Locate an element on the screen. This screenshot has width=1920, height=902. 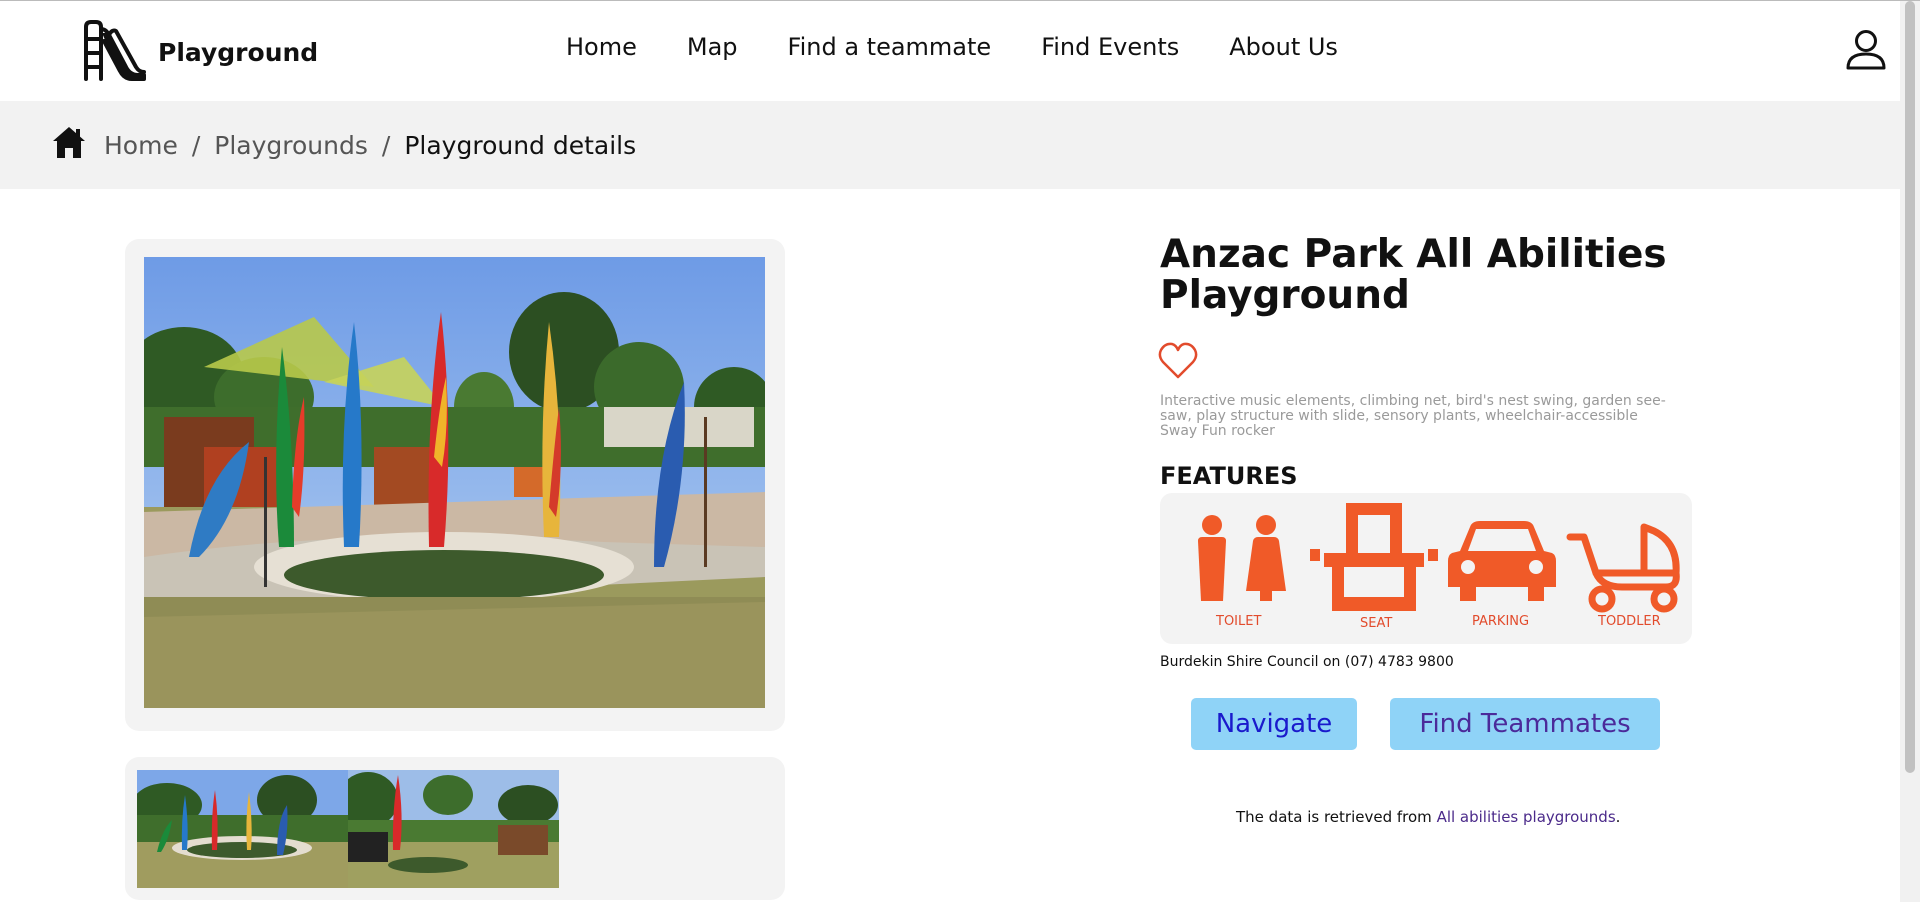
nav-about-us: About Us is located at coordinates (1283, 47).